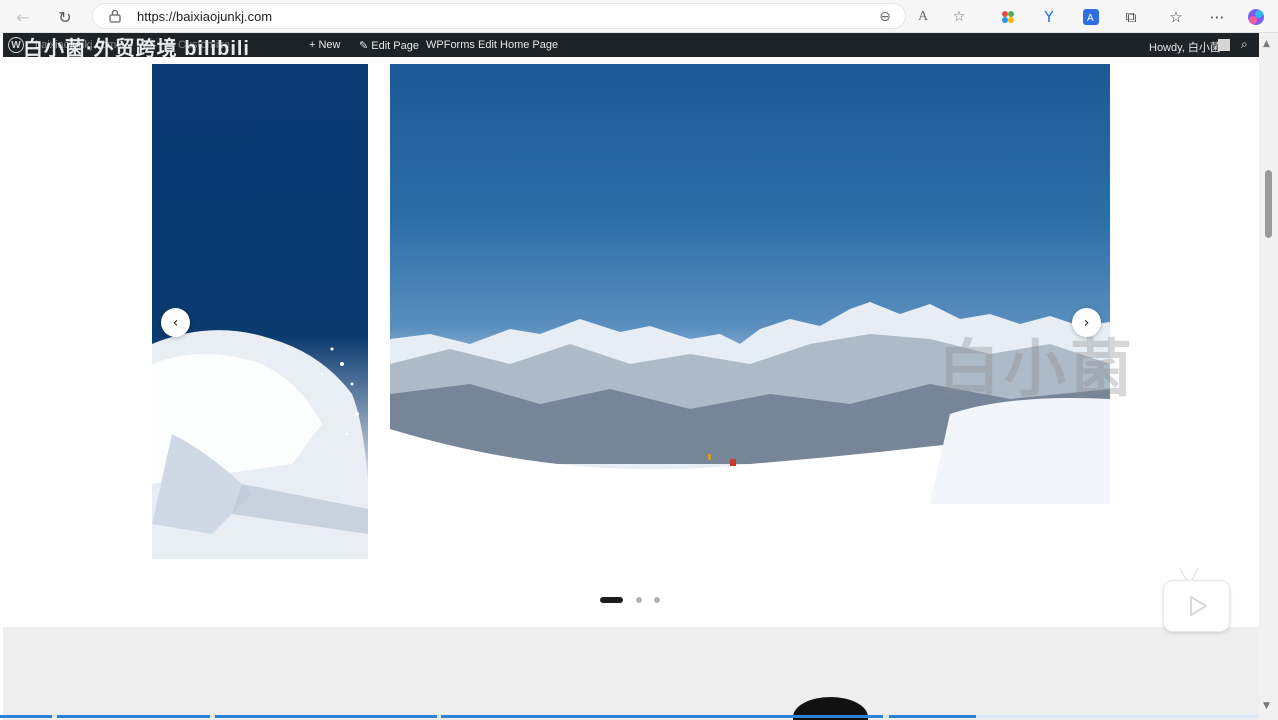  What do you see at coordinates (23, 17) in the screenshot?
I see `back-arrow-icon: ←` at bounding box center [23, 17].